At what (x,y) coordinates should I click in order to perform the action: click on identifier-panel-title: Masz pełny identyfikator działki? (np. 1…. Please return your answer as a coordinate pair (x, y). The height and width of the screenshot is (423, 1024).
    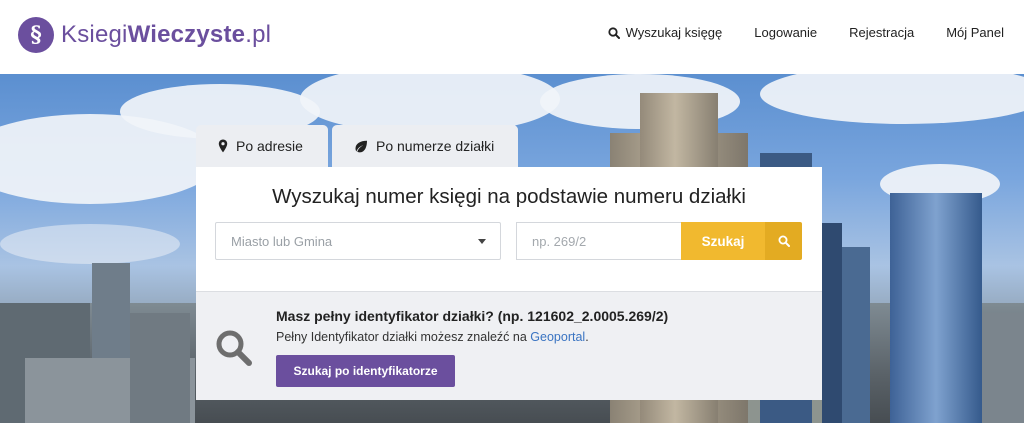
    Looking at the image, I should click on (472, 316).